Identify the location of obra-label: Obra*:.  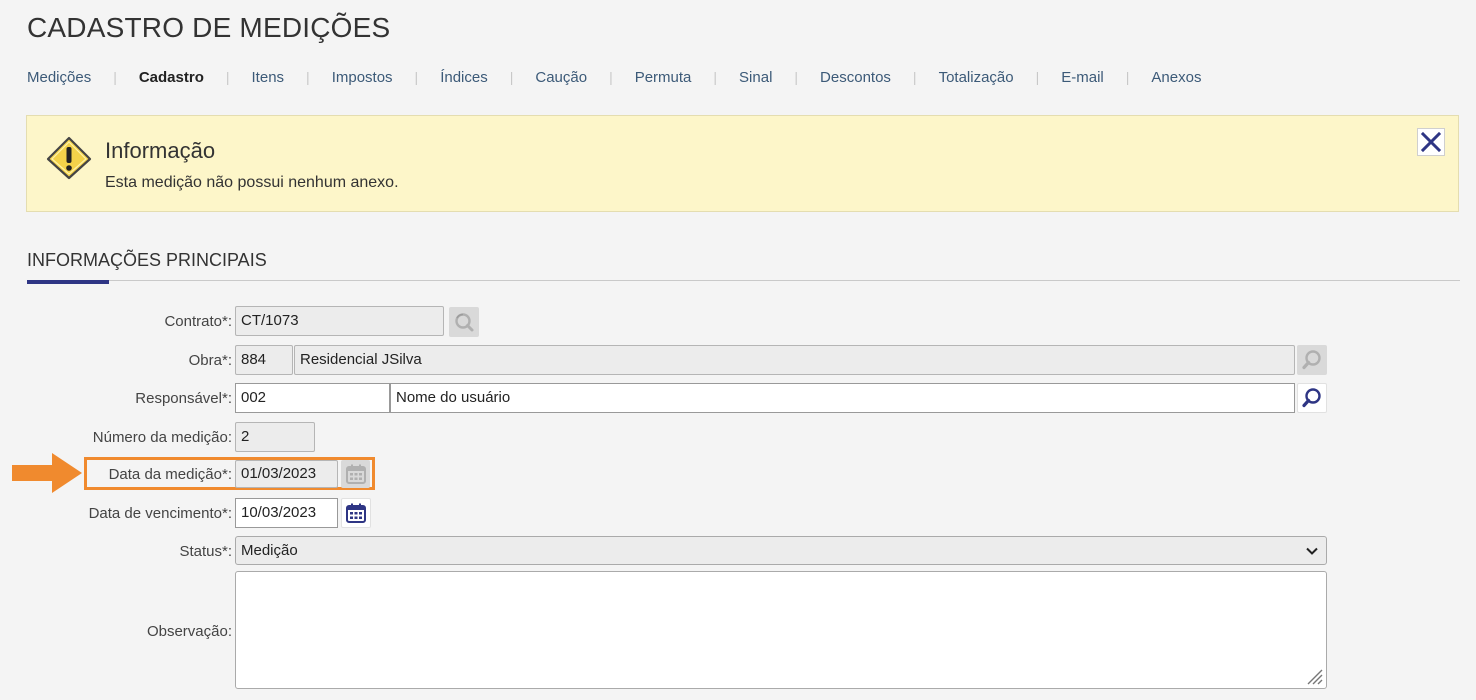
(210, 360).